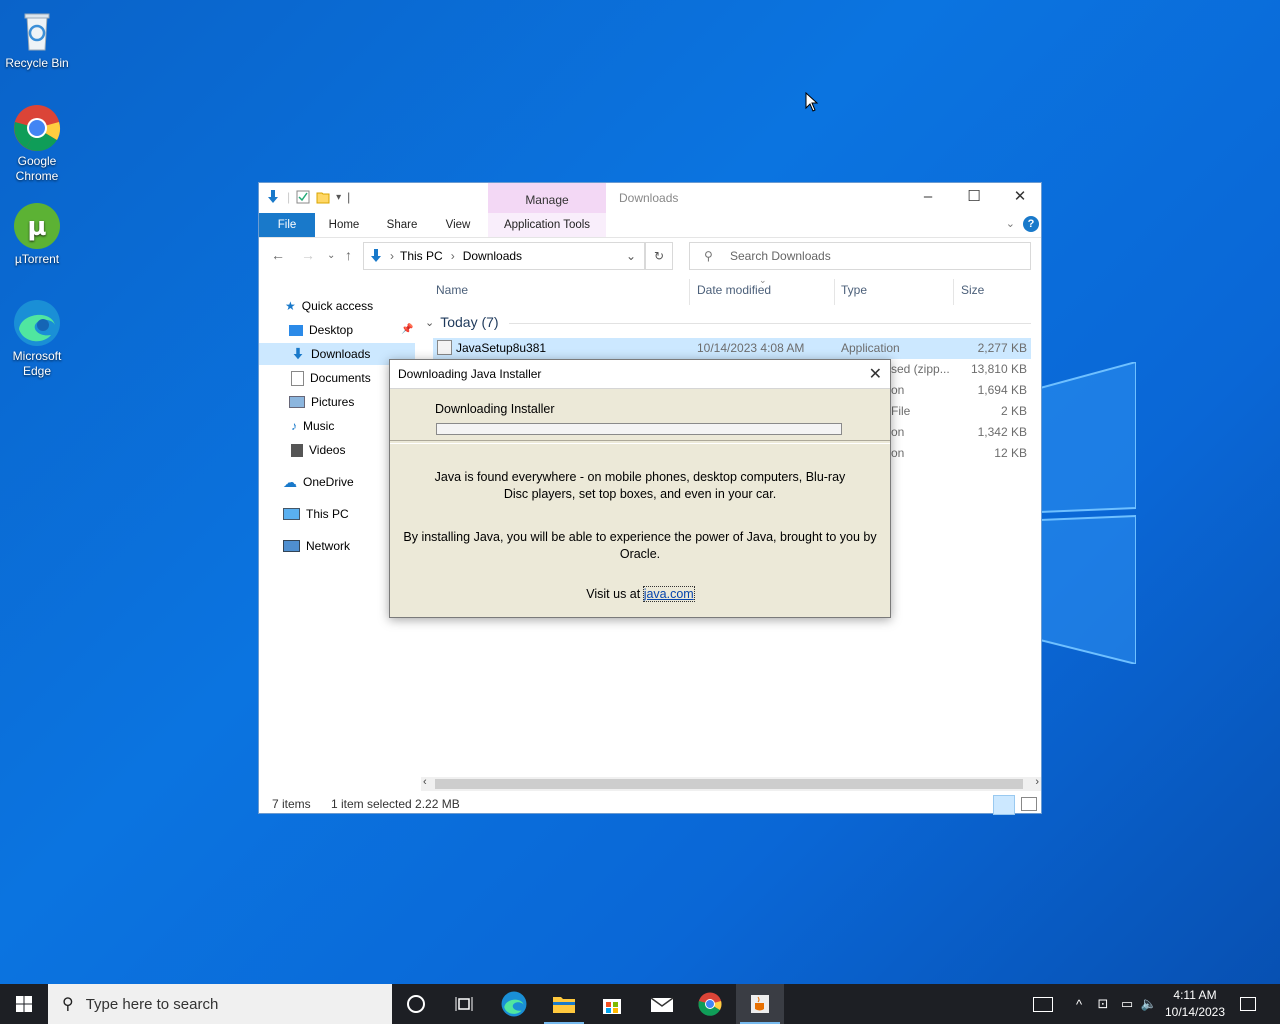 This screenshot has width=1280, height=1024. I want to click on nav-desktop: Desktop, so click(321, 330).